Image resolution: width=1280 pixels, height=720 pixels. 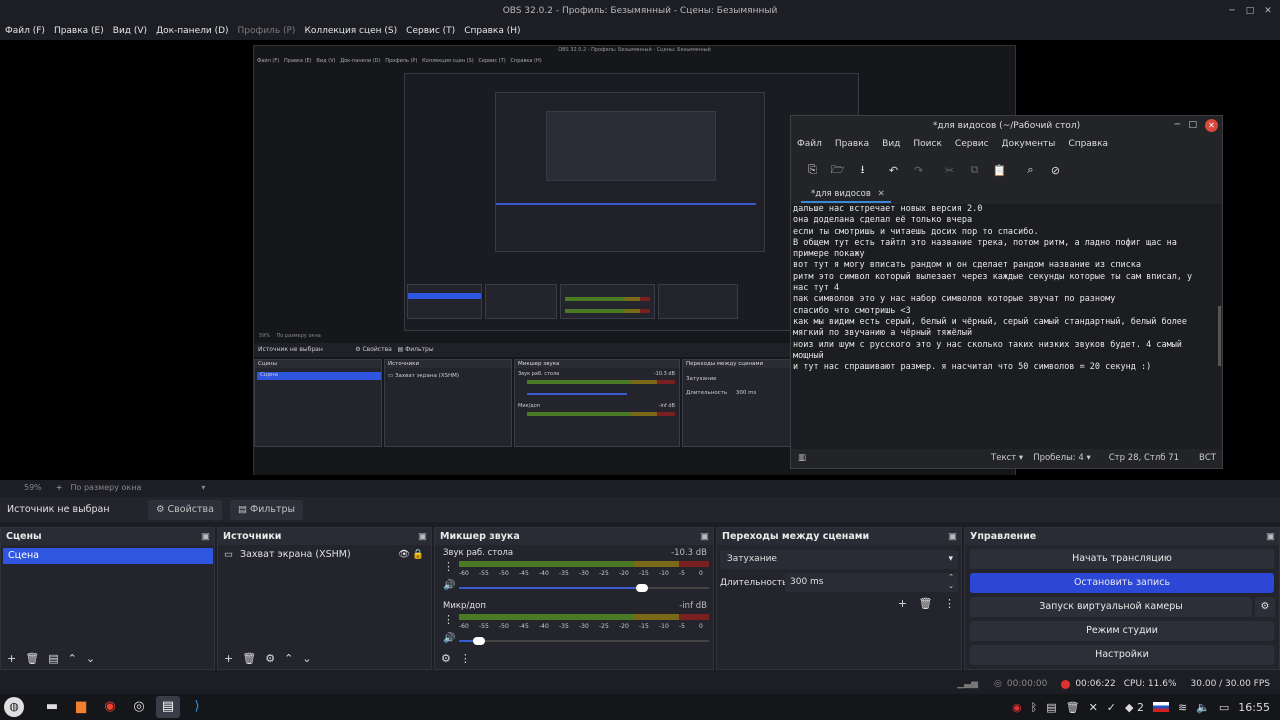 What do you see at coordinates (1211, 125) in the screenshot?
I see `editor-close-icon: ✕` at bounding box center [1211, 125].